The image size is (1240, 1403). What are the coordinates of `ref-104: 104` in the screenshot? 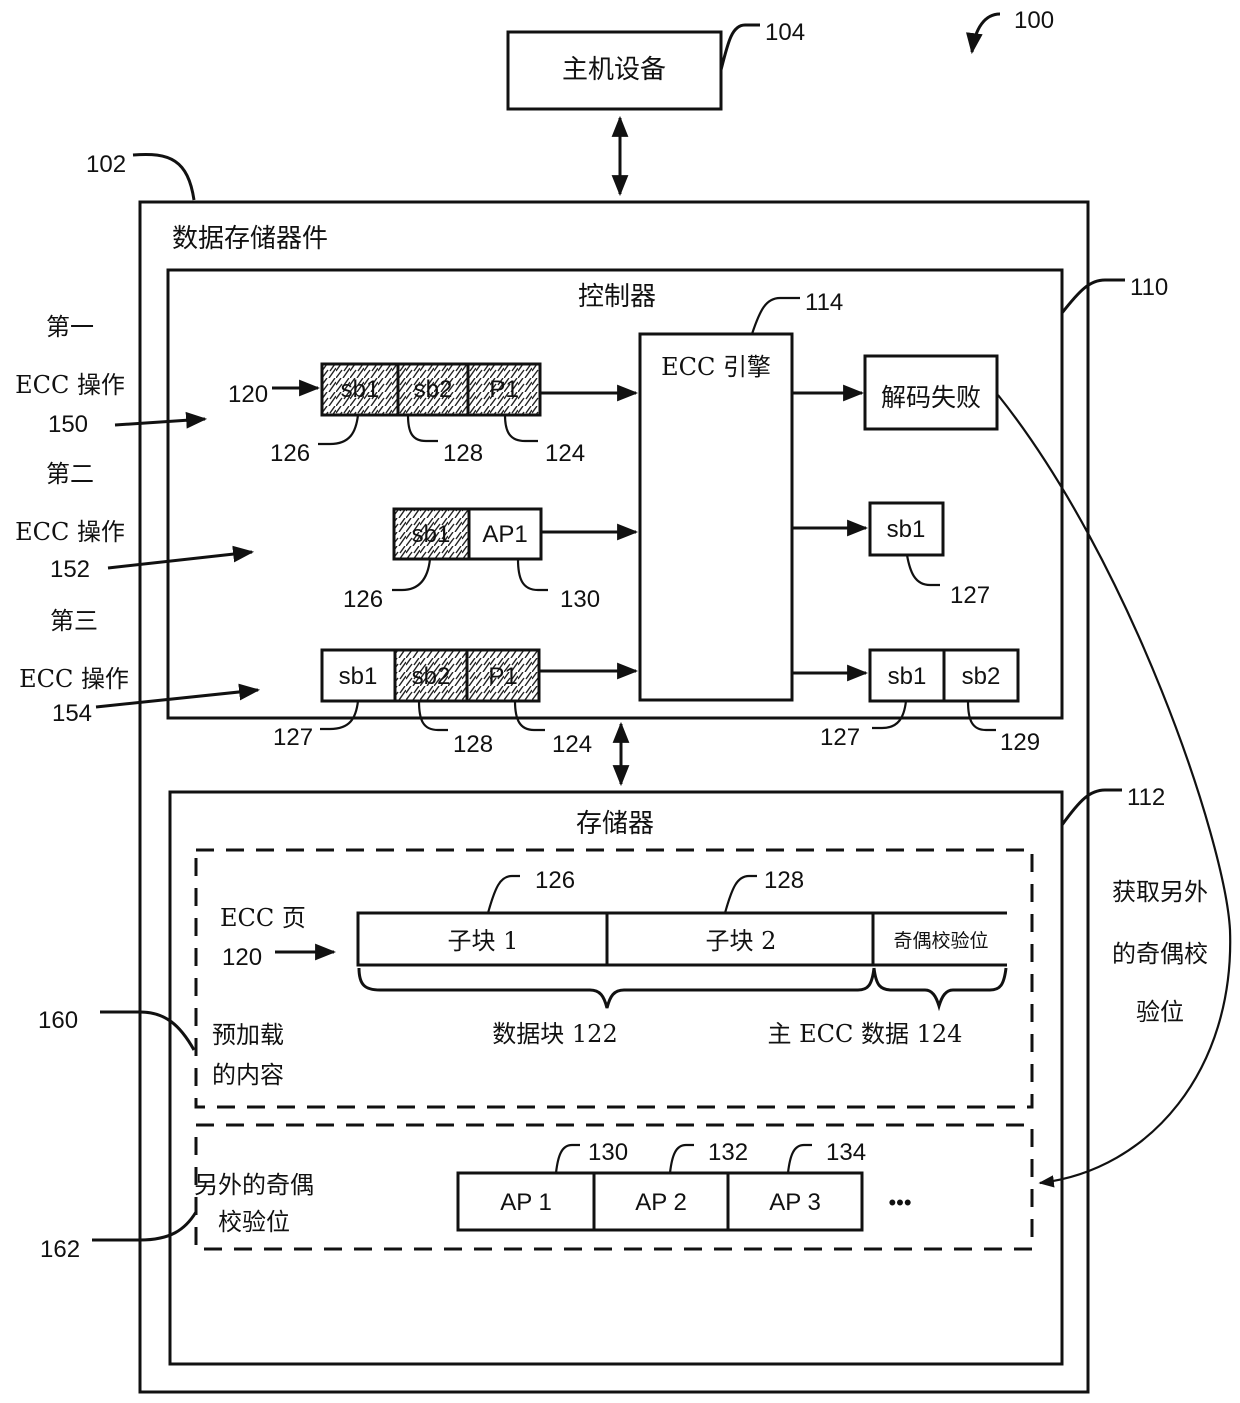 It's located at (785, 32).